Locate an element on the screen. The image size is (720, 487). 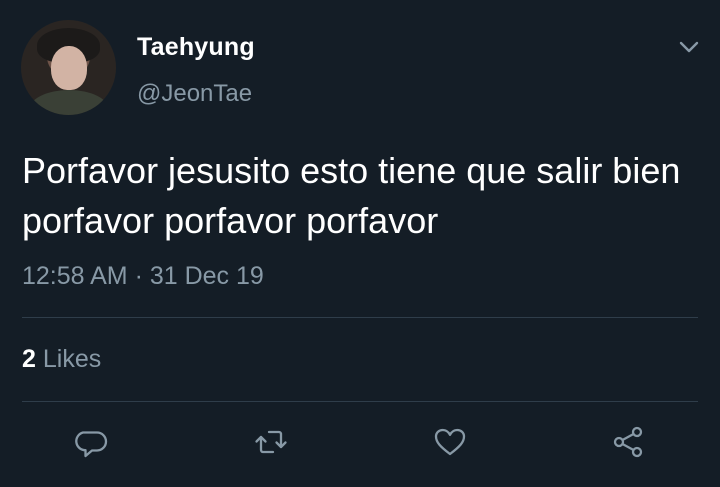
avatar-face is located at coordinates (69, 68).